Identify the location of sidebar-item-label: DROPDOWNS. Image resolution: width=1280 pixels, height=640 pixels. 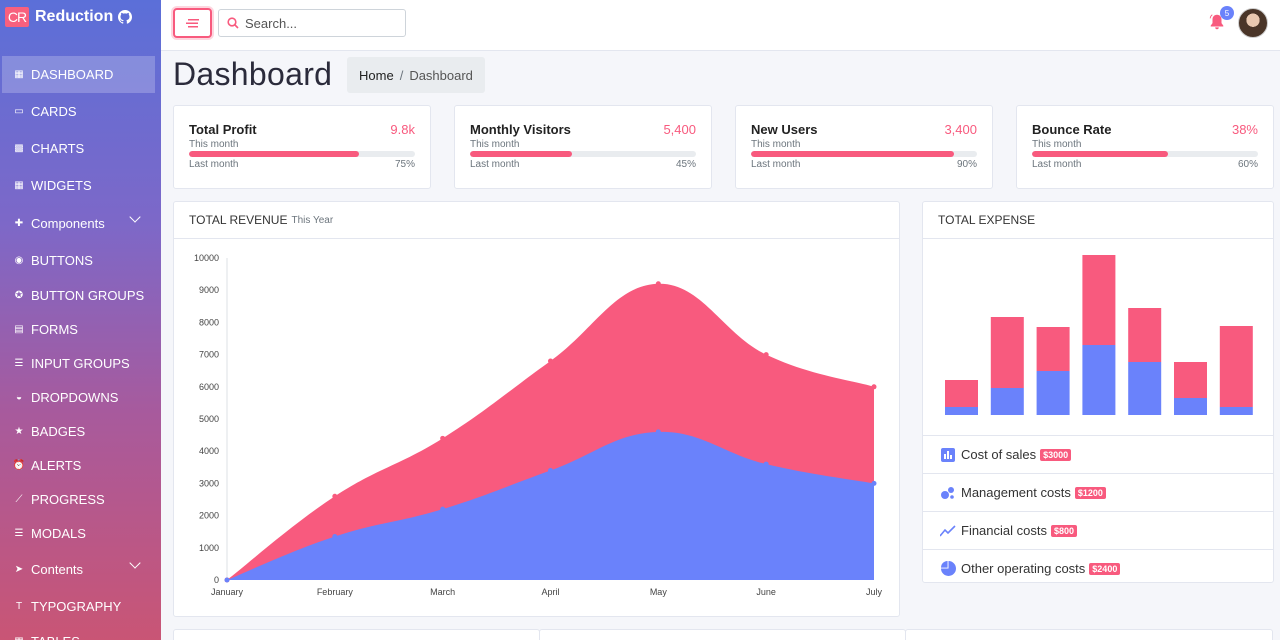
(75, 397).